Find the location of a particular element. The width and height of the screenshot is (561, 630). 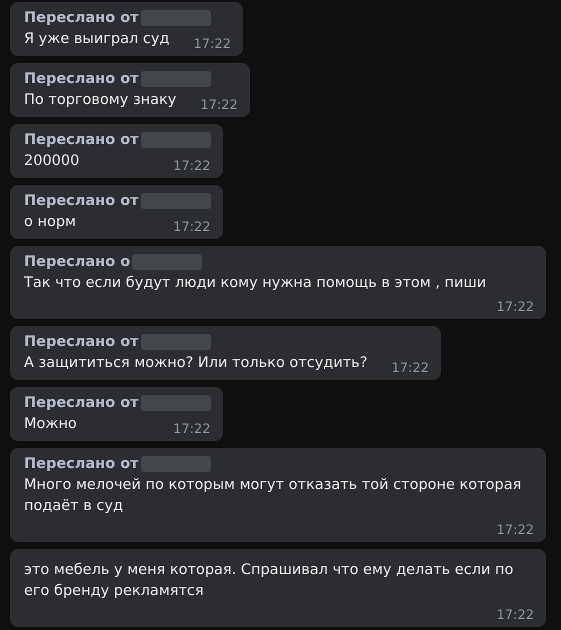

message-text: А защититься можно? Или только отсудить? is located at coordinates (196, 363).